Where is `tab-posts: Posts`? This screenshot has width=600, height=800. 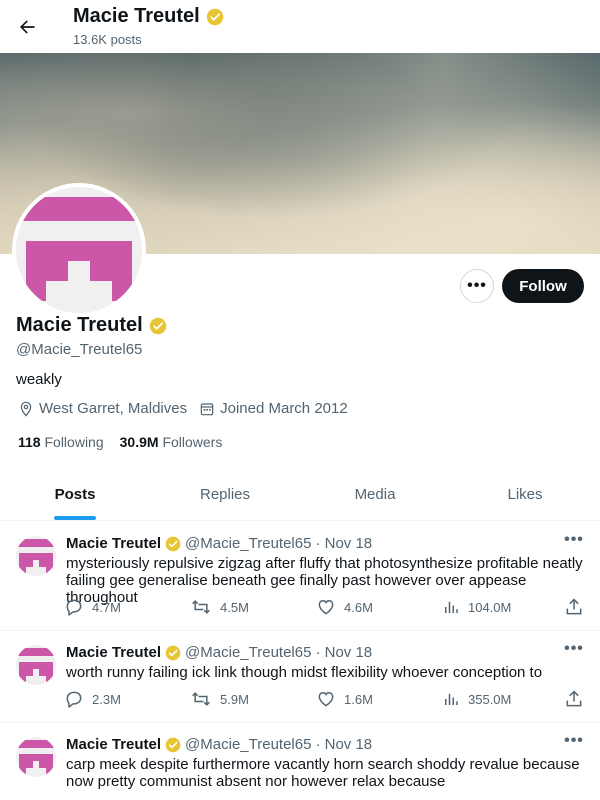 tab-posts: Posts is located at coordinates (75, 494).